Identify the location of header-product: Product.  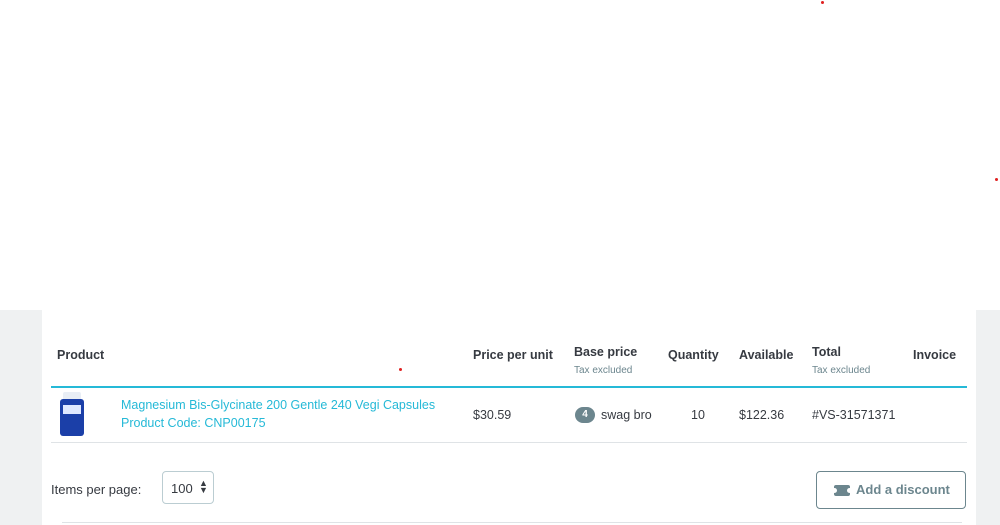
(81, 355).